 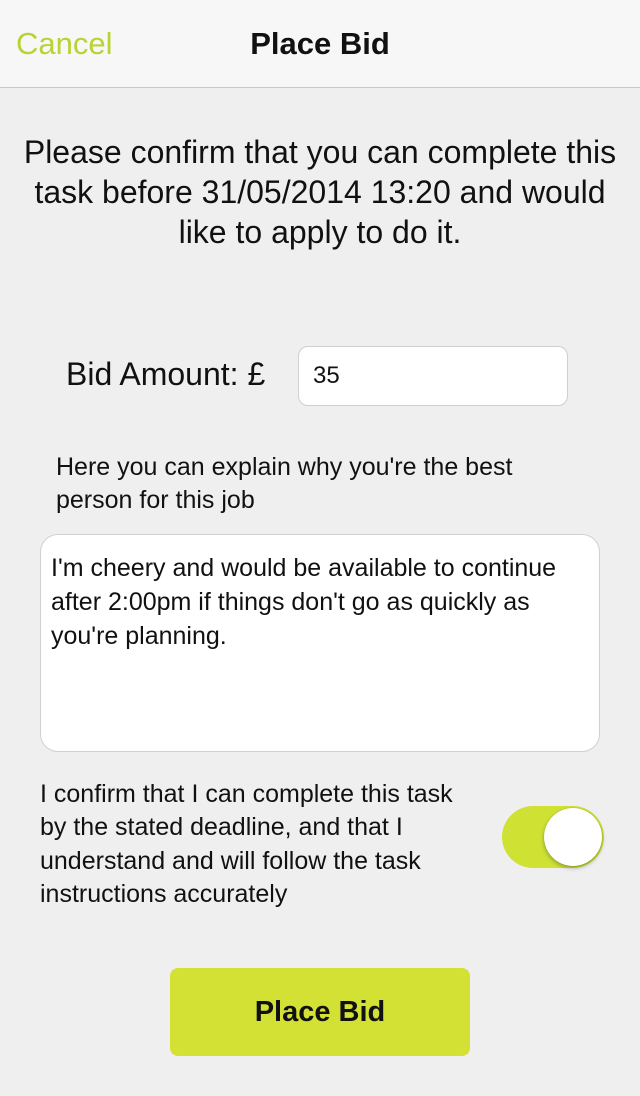 I want to click on bid-amount-label: Bid Amount: £, so click(x=166, y=374).